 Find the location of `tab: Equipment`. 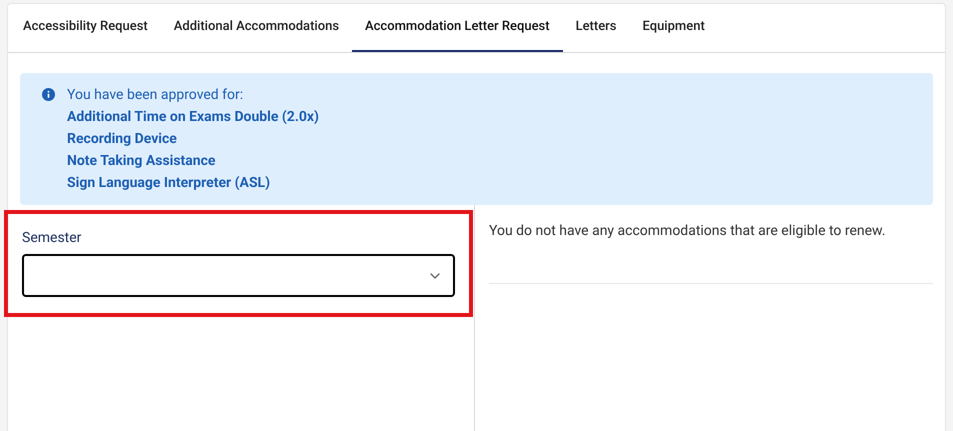

tab: Equipment is located at coordinates (673, 28).